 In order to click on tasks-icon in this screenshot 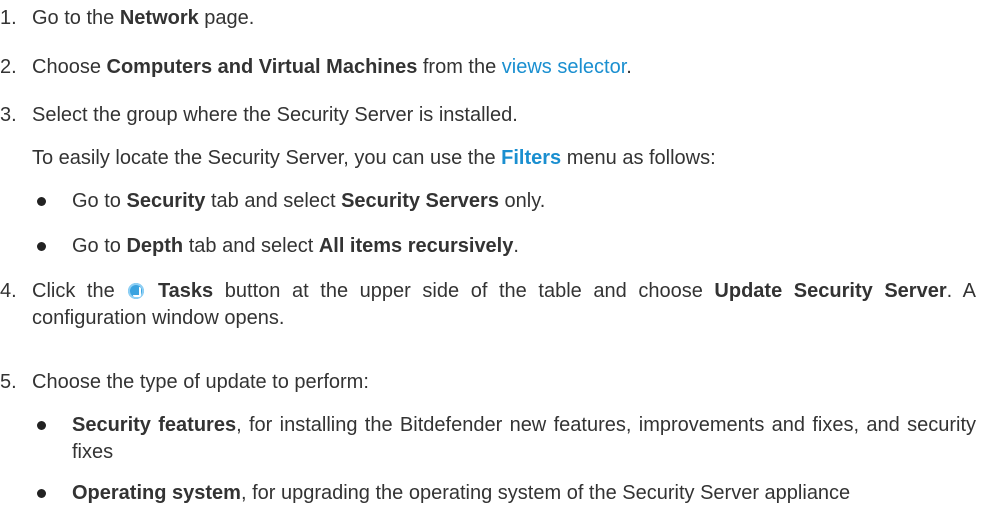, I will do `click(136, 291)`.